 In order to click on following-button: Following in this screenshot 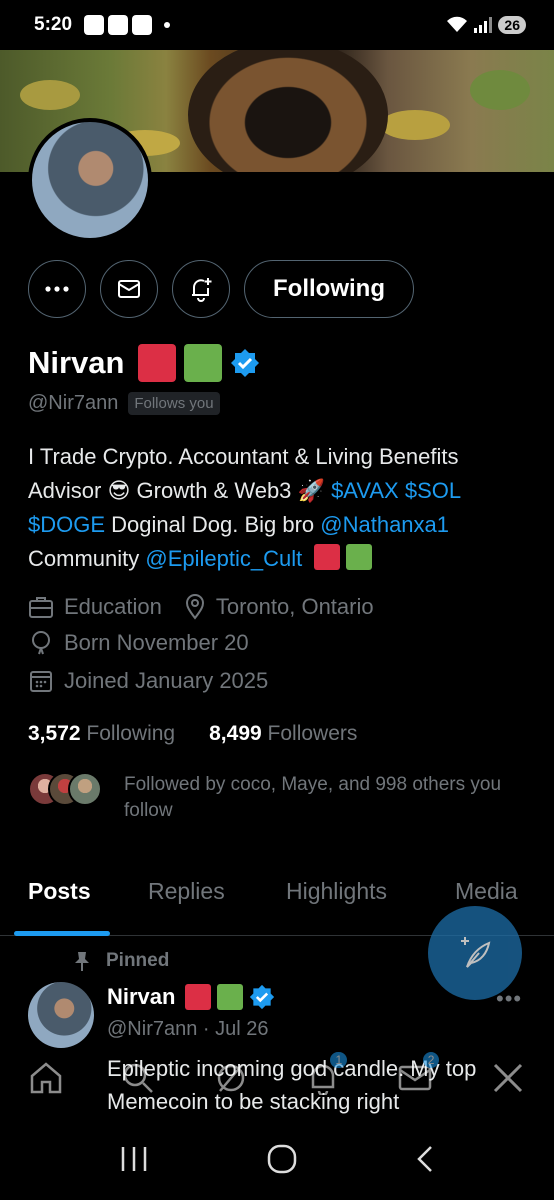, I will do `click(329, 289)`.